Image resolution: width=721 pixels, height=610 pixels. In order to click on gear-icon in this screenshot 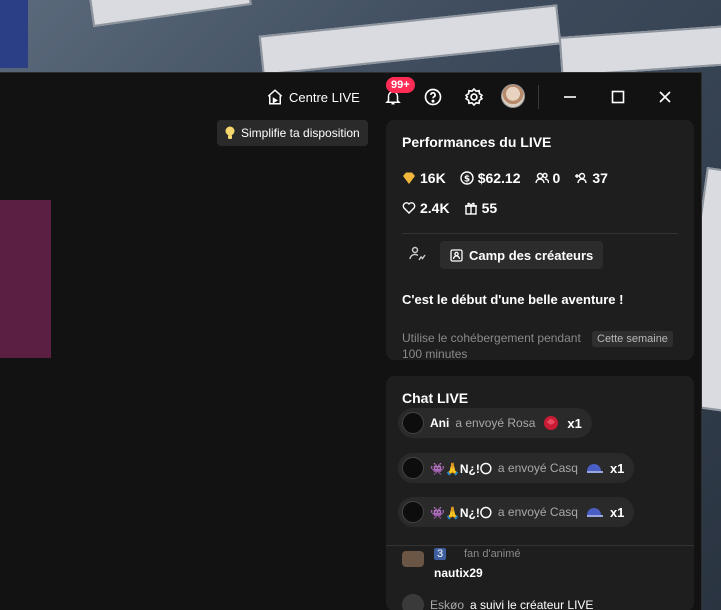, I will do `click(474, 97)`.